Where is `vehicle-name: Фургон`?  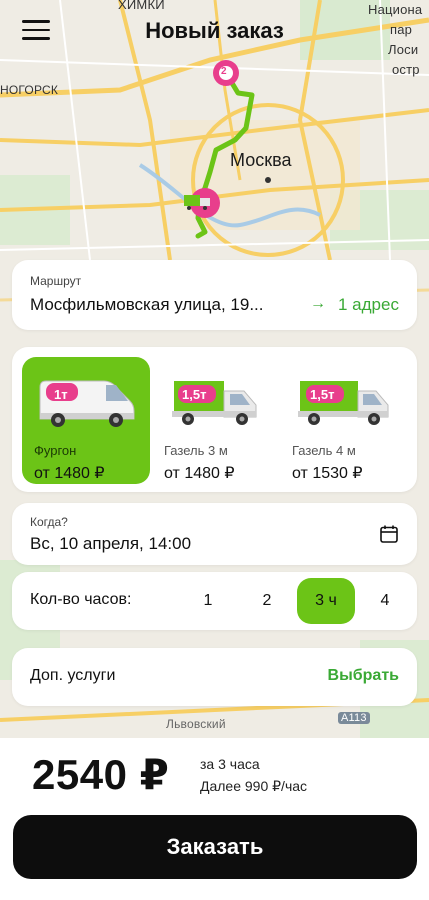 vehicle-name: Фургон is located at coordinates (55, 450).